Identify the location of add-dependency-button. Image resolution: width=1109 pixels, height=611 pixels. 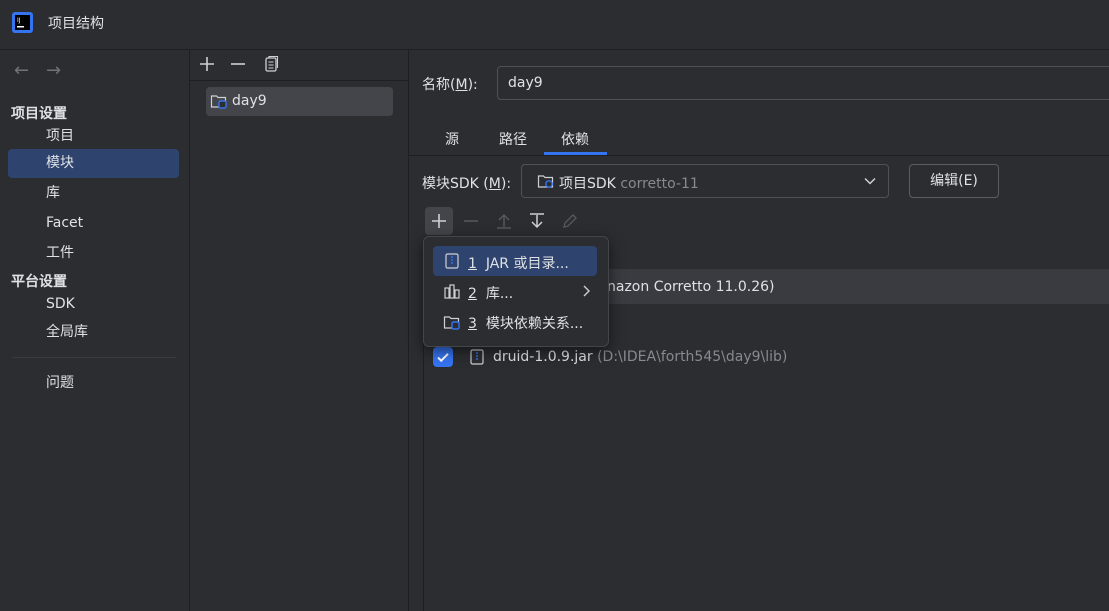
(439, 221).